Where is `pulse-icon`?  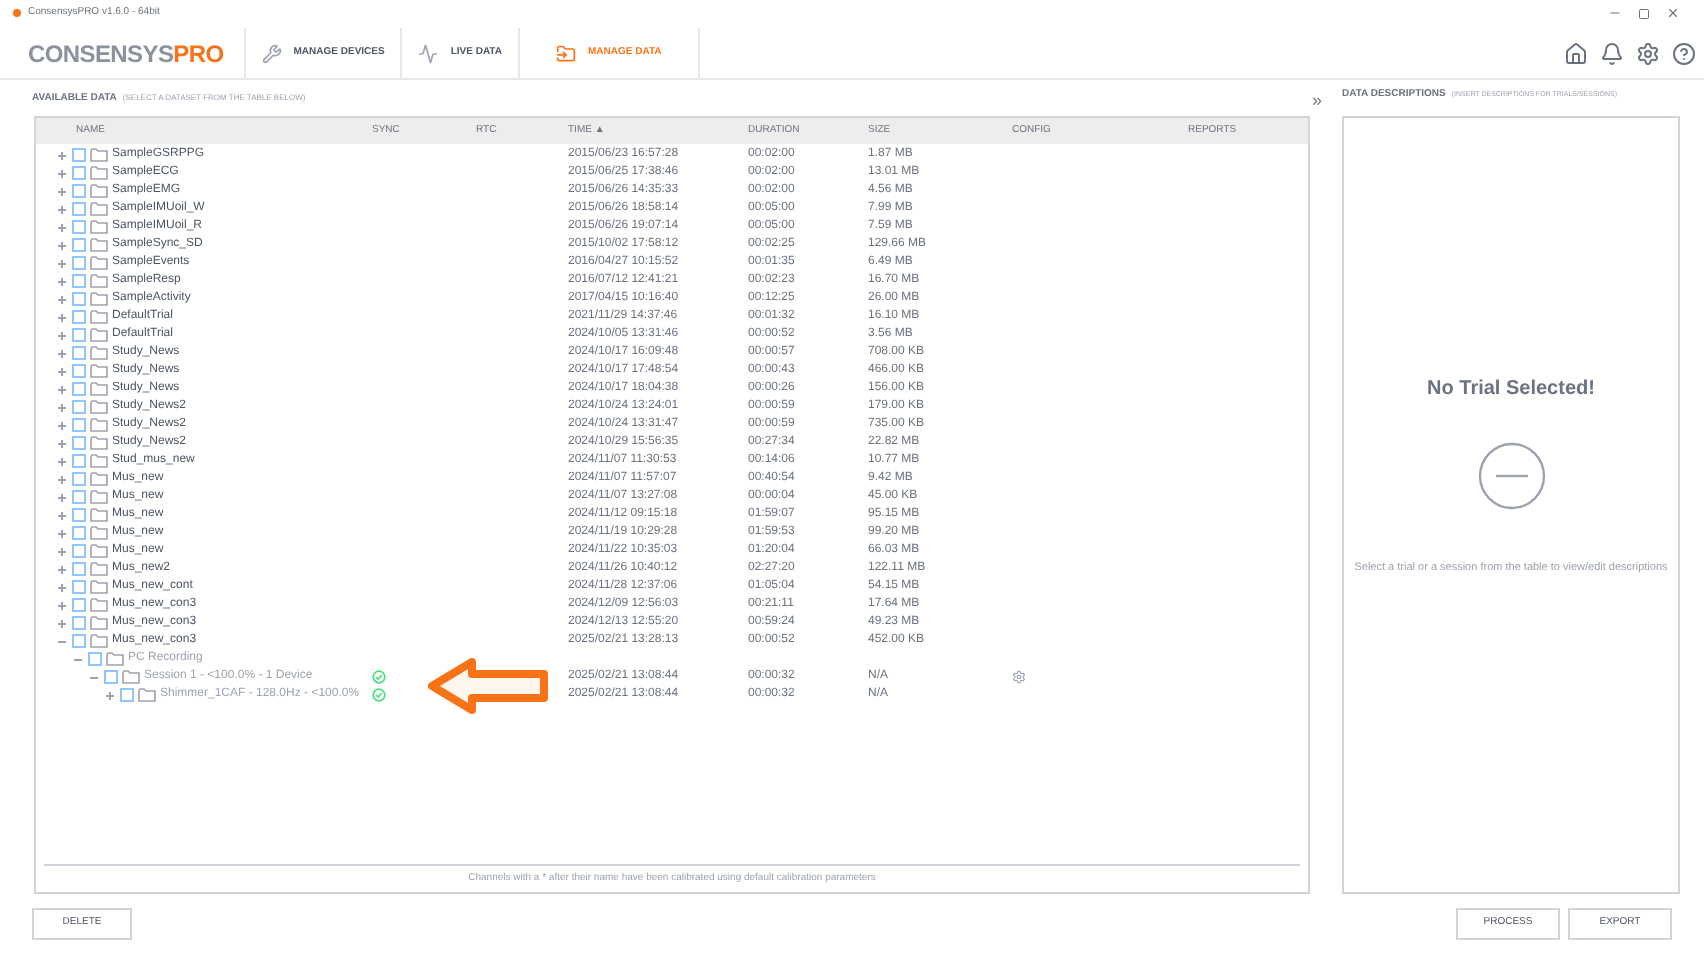
pulse-icon is located at coordinates (428, 53).